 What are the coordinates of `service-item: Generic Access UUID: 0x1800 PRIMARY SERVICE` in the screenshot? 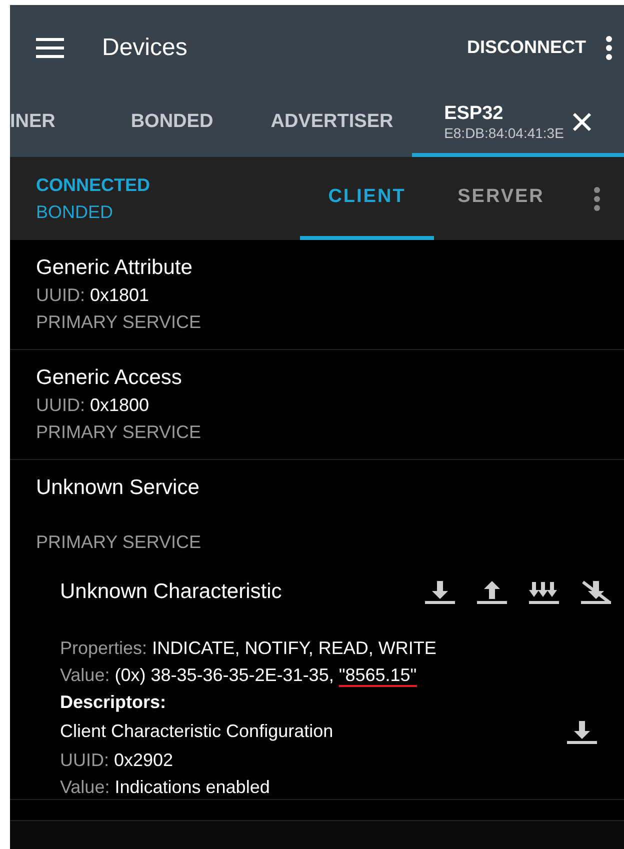 It's located at (317, 405).